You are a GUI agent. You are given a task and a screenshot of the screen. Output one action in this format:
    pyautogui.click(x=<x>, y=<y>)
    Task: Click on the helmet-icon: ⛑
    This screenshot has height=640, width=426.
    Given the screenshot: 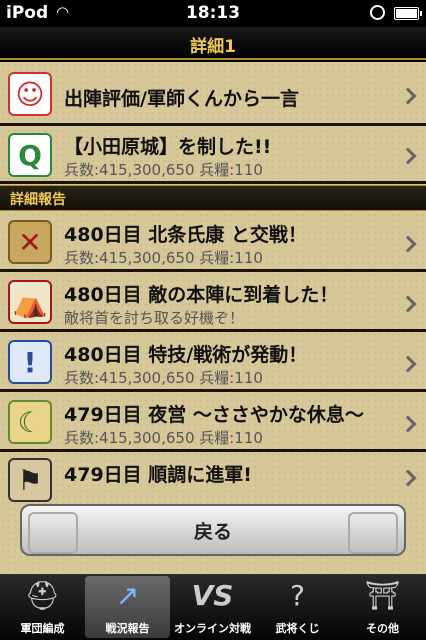 What is the action you would take?
    pyautogui.click(x=42, y=595)
    